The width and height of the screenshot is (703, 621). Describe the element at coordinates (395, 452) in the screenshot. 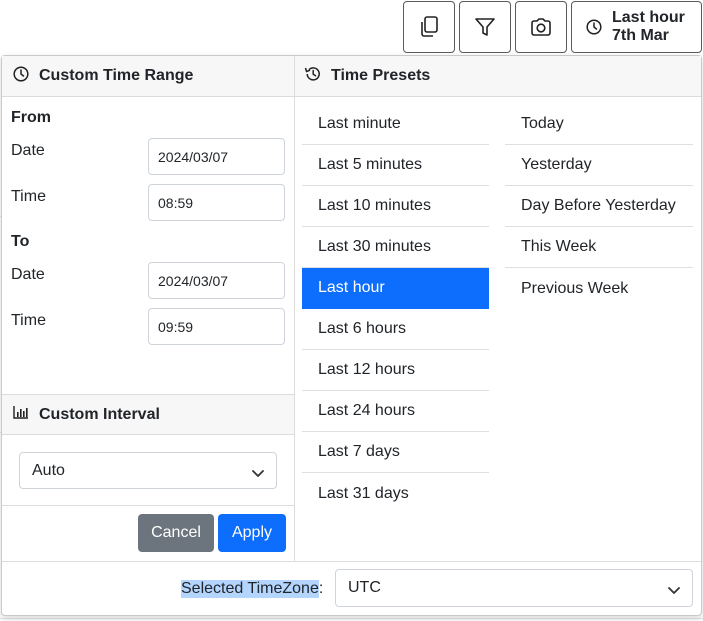

I see `preset-last-7-days: Last 7 days` at that location.